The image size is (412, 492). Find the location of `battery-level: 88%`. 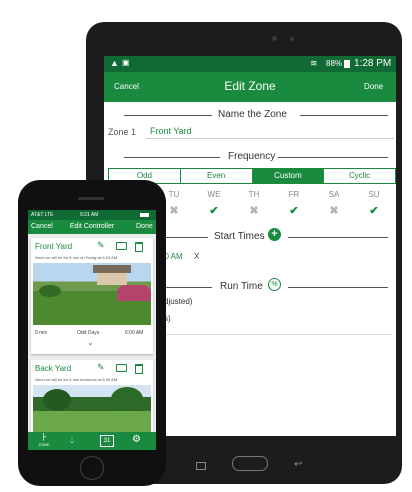

battery-level: 88% is located at coordinates (334, 63).